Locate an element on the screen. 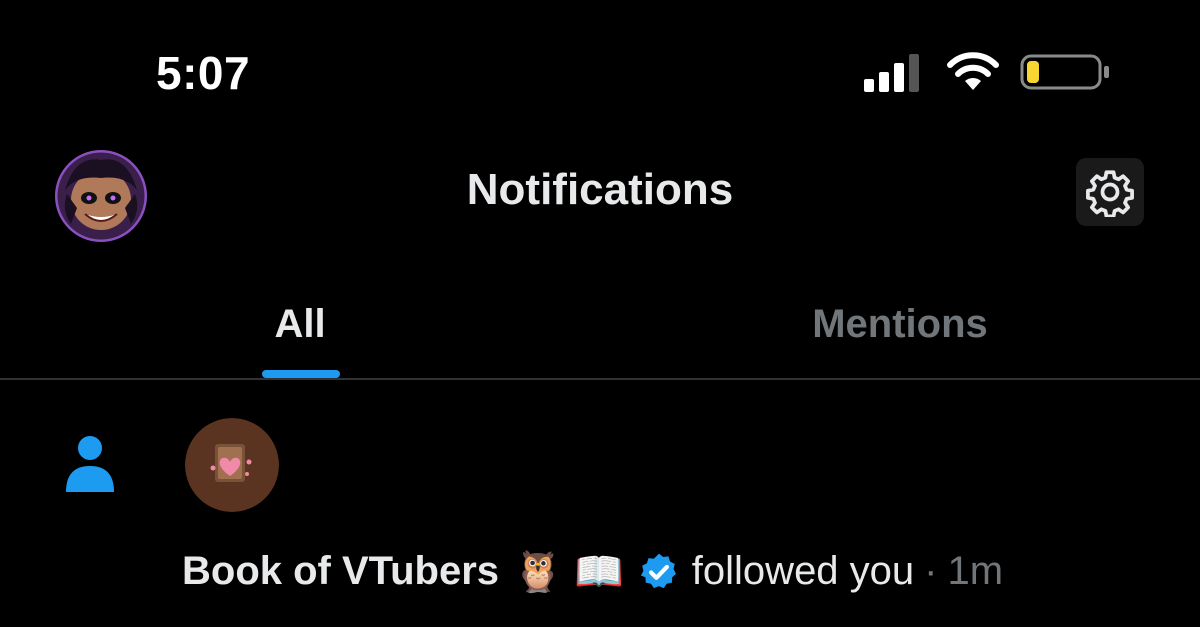  tab-mentions: Mentions is located at coordinates (900, 324).